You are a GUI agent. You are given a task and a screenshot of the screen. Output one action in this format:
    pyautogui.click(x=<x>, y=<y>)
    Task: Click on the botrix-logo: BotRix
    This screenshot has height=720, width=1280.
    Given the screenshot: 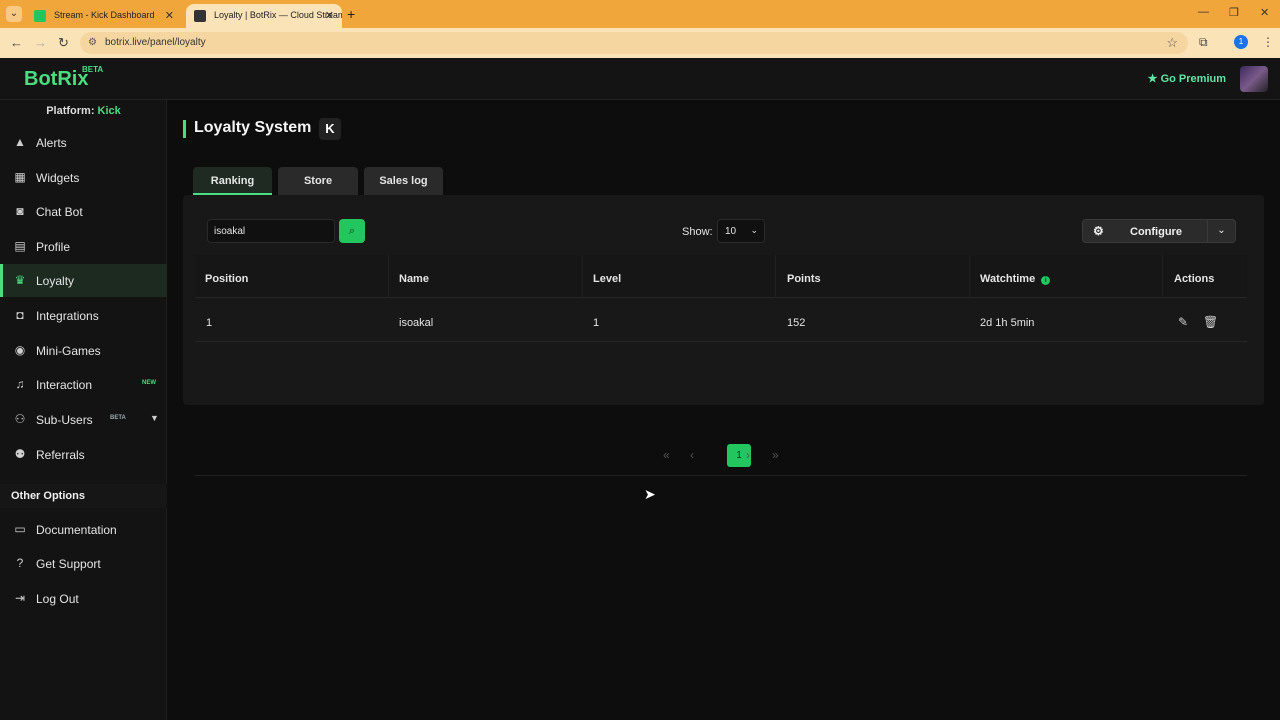 What is the action you would take?
    pyautogui.click(x=56, y=79)
    